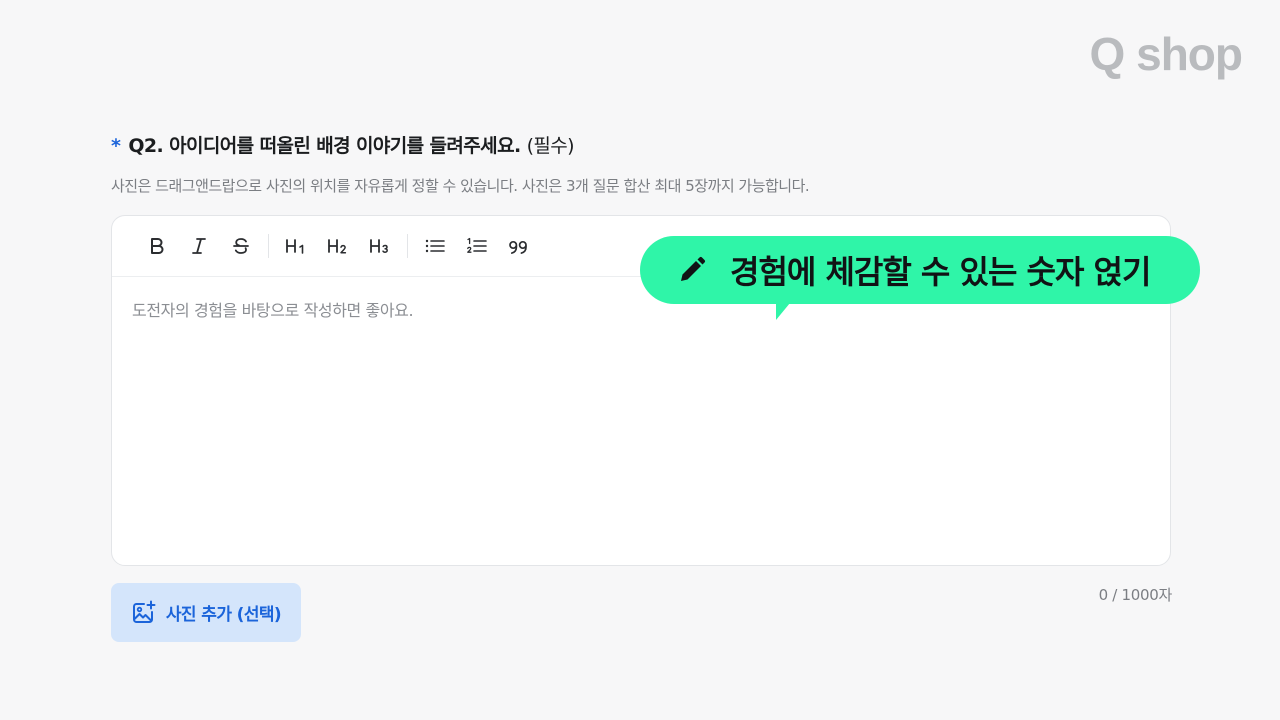  I want to click on numbered-list-button, so click(477, 246).